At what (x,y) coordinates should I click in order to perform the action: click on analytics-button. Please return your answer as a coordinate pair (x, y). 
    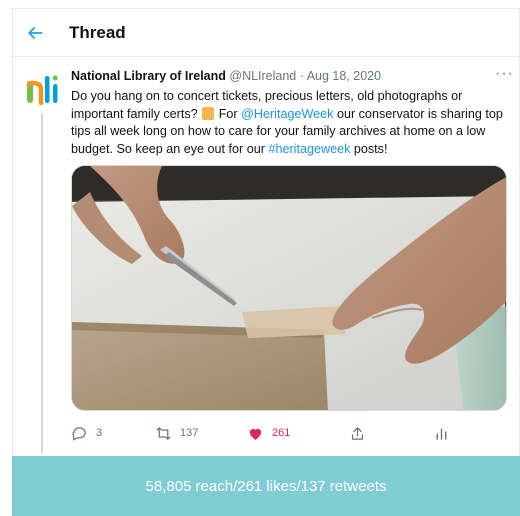
    Looking at the image, I should click on (441, 433).